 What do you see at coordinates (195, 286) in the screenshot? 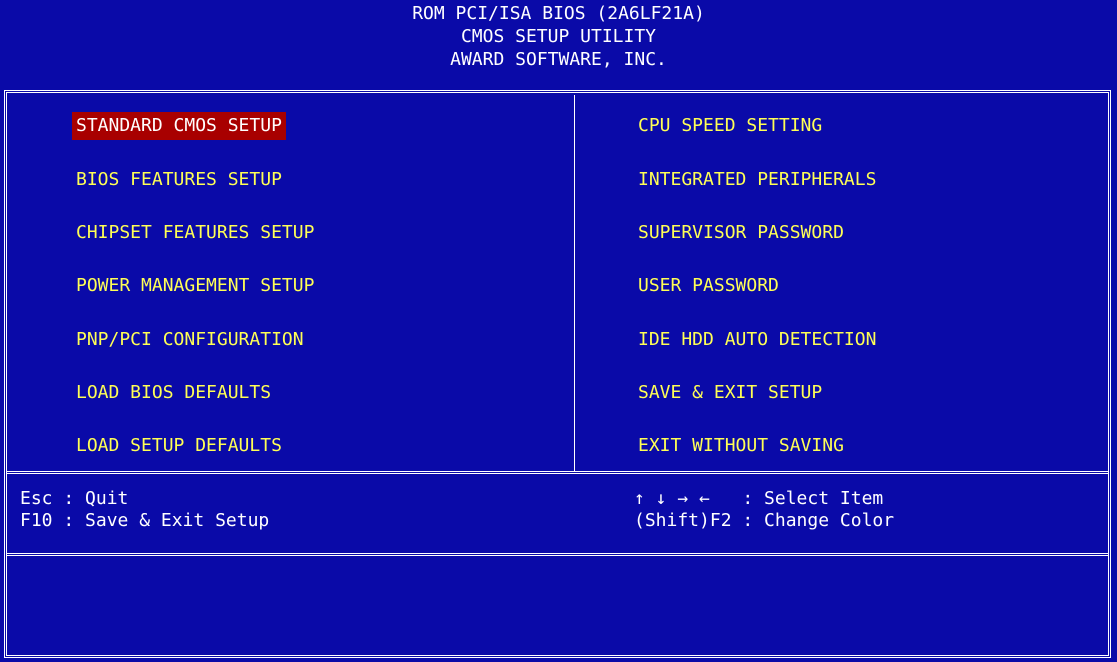
I see `menu-item-power-management-setup: POWER MANAGEMENT SETUP` at bounding box center [195, 286].